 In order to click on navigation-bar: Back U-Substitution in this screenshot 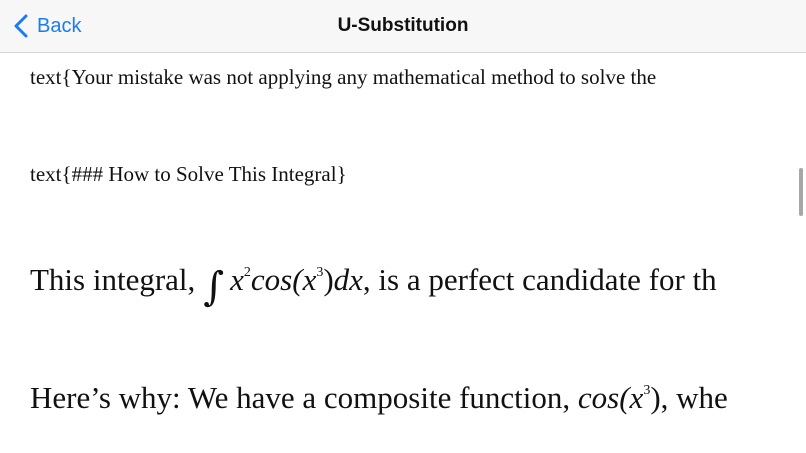, I will do `click(403, 26)`.